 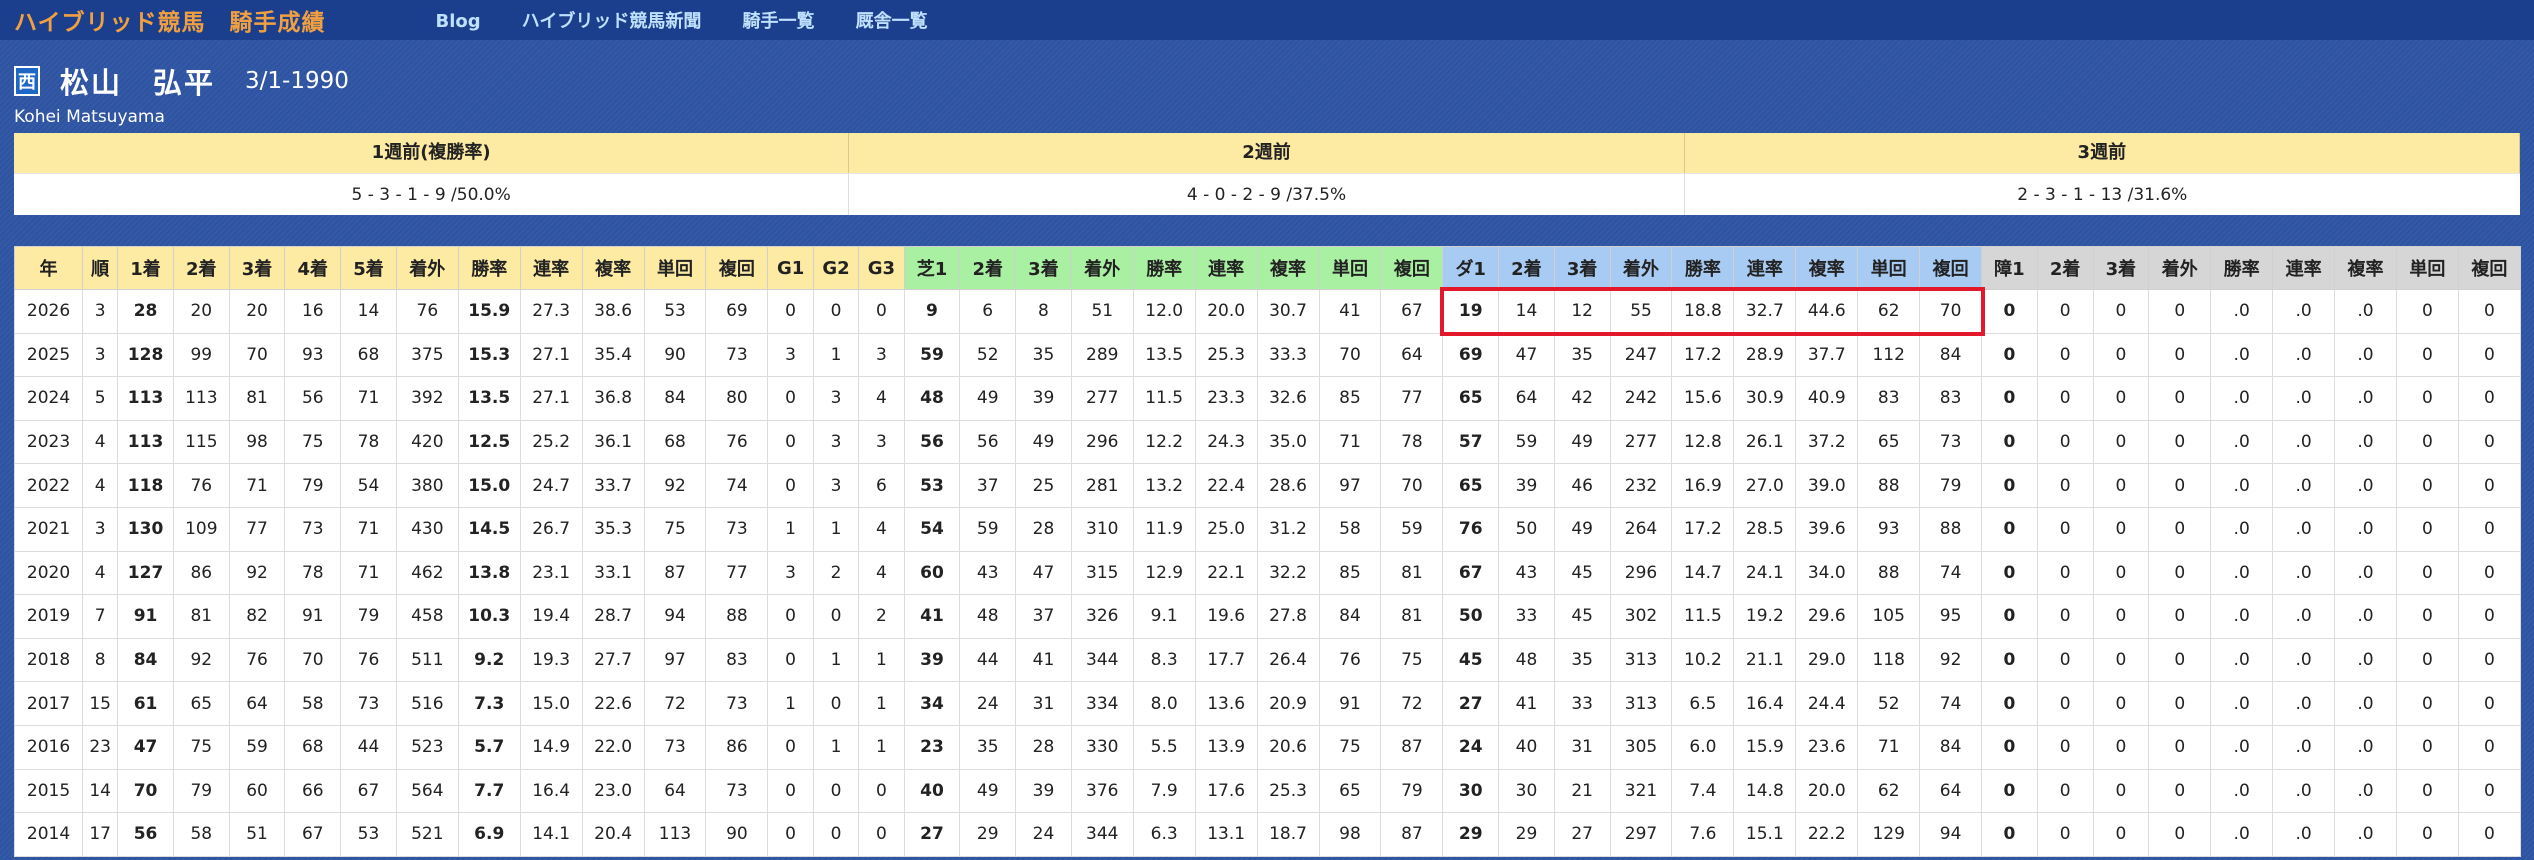 What do you see at coordinates (836, 268) in the screenshot?
I see `col-header-all-14: G2` at bounding box center [836, 268].